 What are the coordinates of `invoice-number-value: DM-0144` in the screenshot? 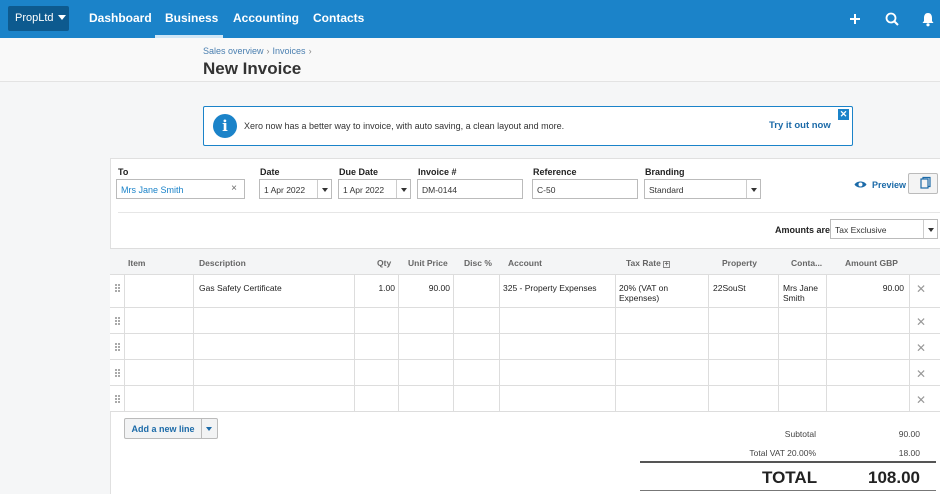 It's located at (439, 190).